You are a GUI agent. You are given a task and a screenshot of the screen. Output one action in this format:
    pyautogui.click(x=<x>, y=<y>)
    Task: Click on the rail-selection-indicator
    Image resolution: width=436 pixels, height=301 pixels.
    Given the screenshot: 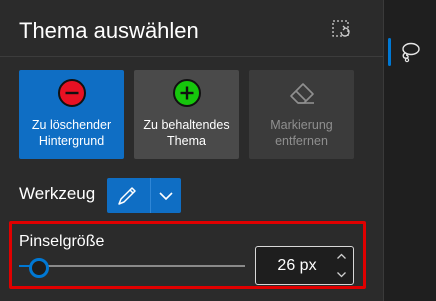 What is the action you would take?
    pyautogui.click(x=389, y=52)
    